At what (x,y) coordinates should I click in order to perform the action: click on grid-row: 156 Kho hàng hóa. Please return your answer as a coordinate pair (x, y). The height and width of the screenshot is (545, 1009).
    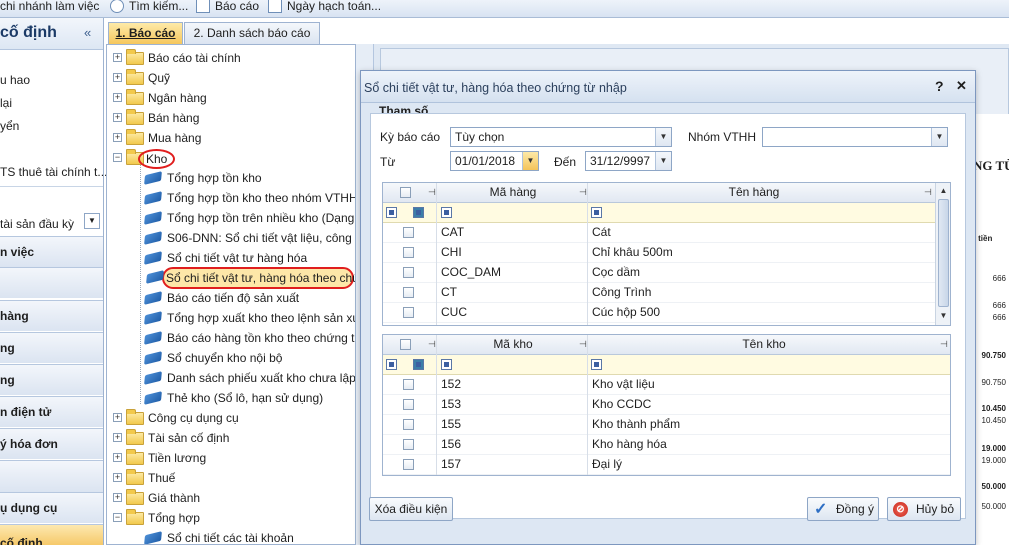
    Looking at the image, I should click on (666, 445).